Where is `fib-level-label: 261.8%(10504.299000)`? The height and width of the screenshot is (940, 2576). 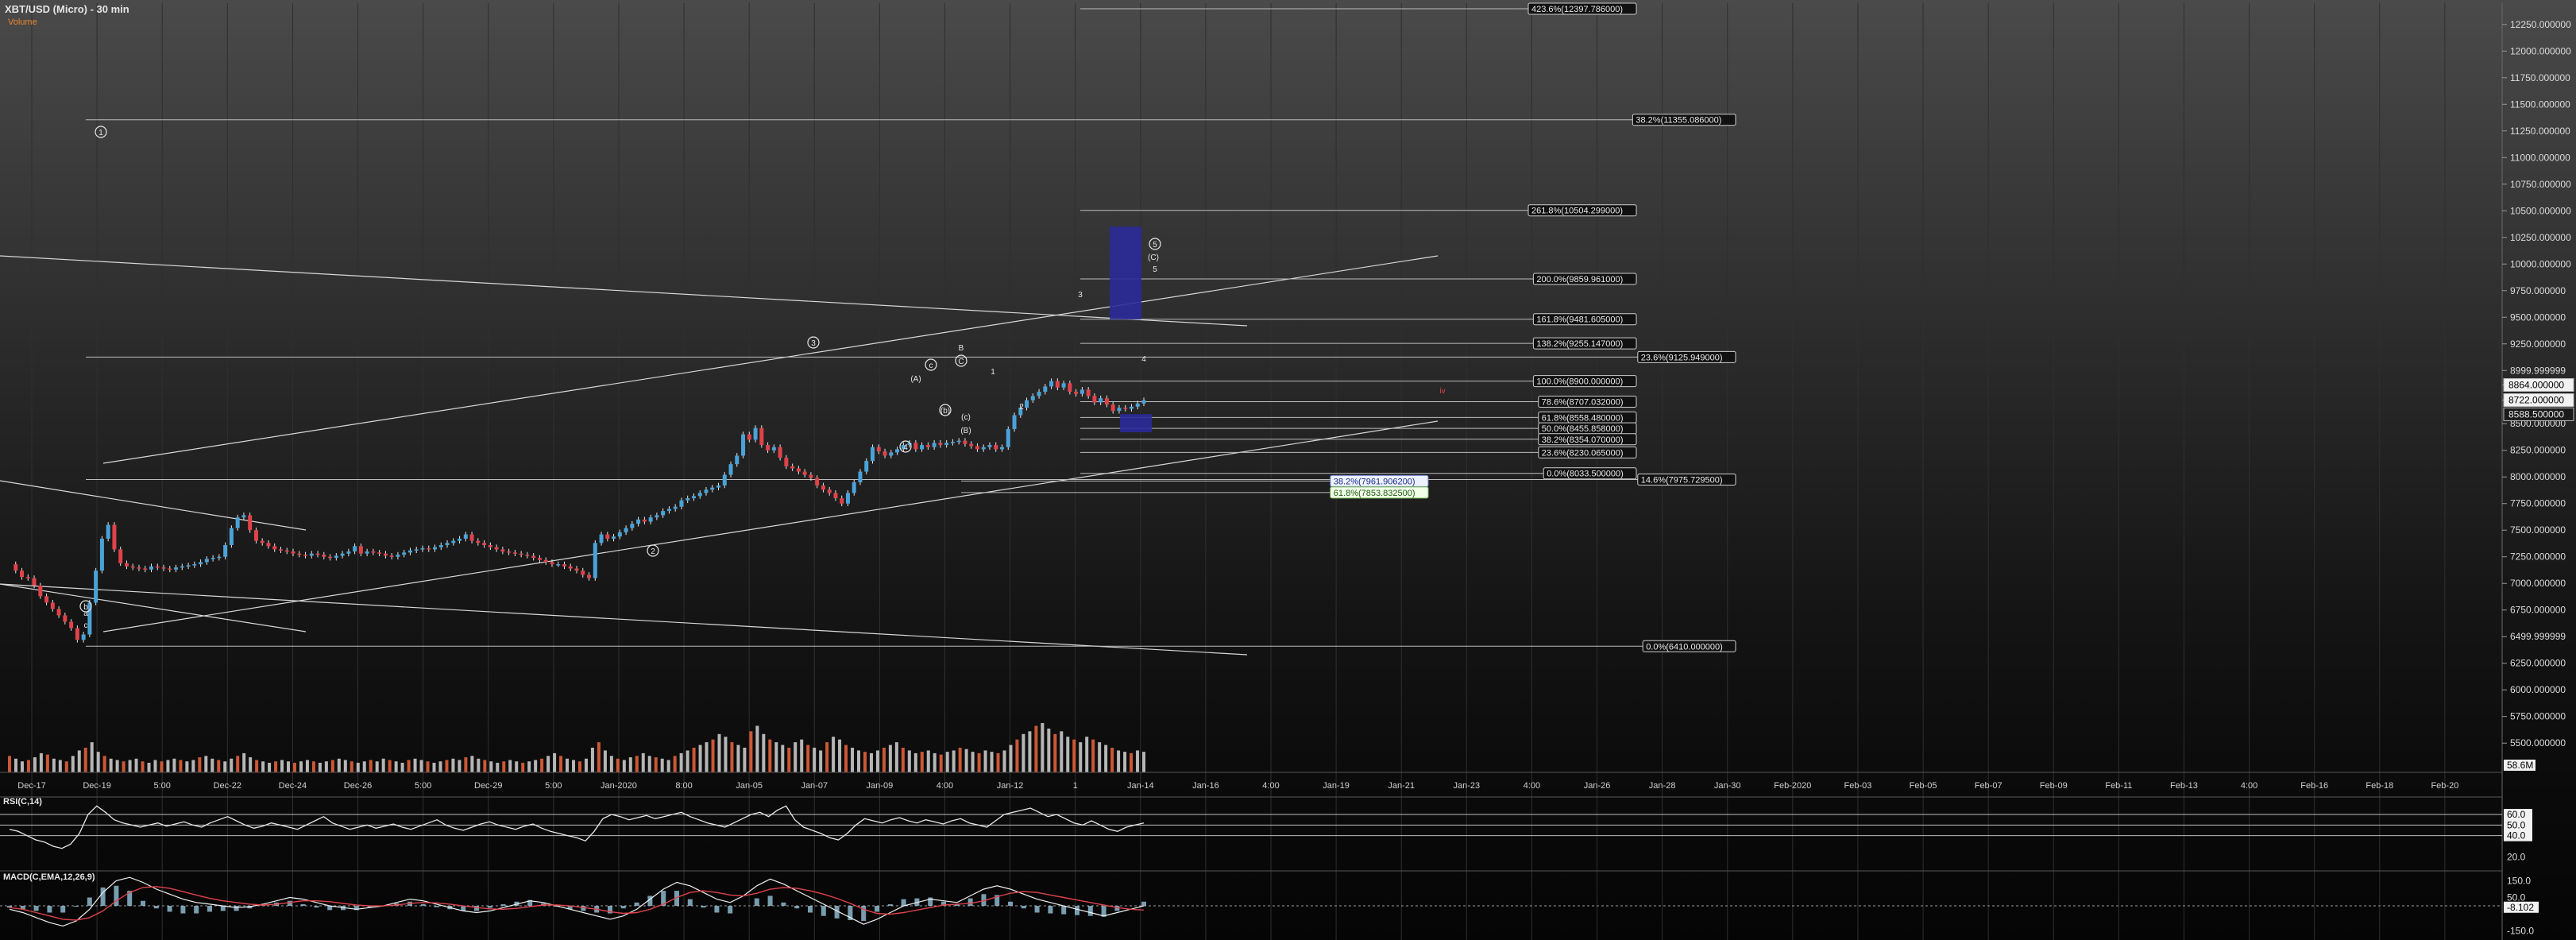 fib-level-label: 261.8%(10504.299000) is located at coordinates (1577, 212).